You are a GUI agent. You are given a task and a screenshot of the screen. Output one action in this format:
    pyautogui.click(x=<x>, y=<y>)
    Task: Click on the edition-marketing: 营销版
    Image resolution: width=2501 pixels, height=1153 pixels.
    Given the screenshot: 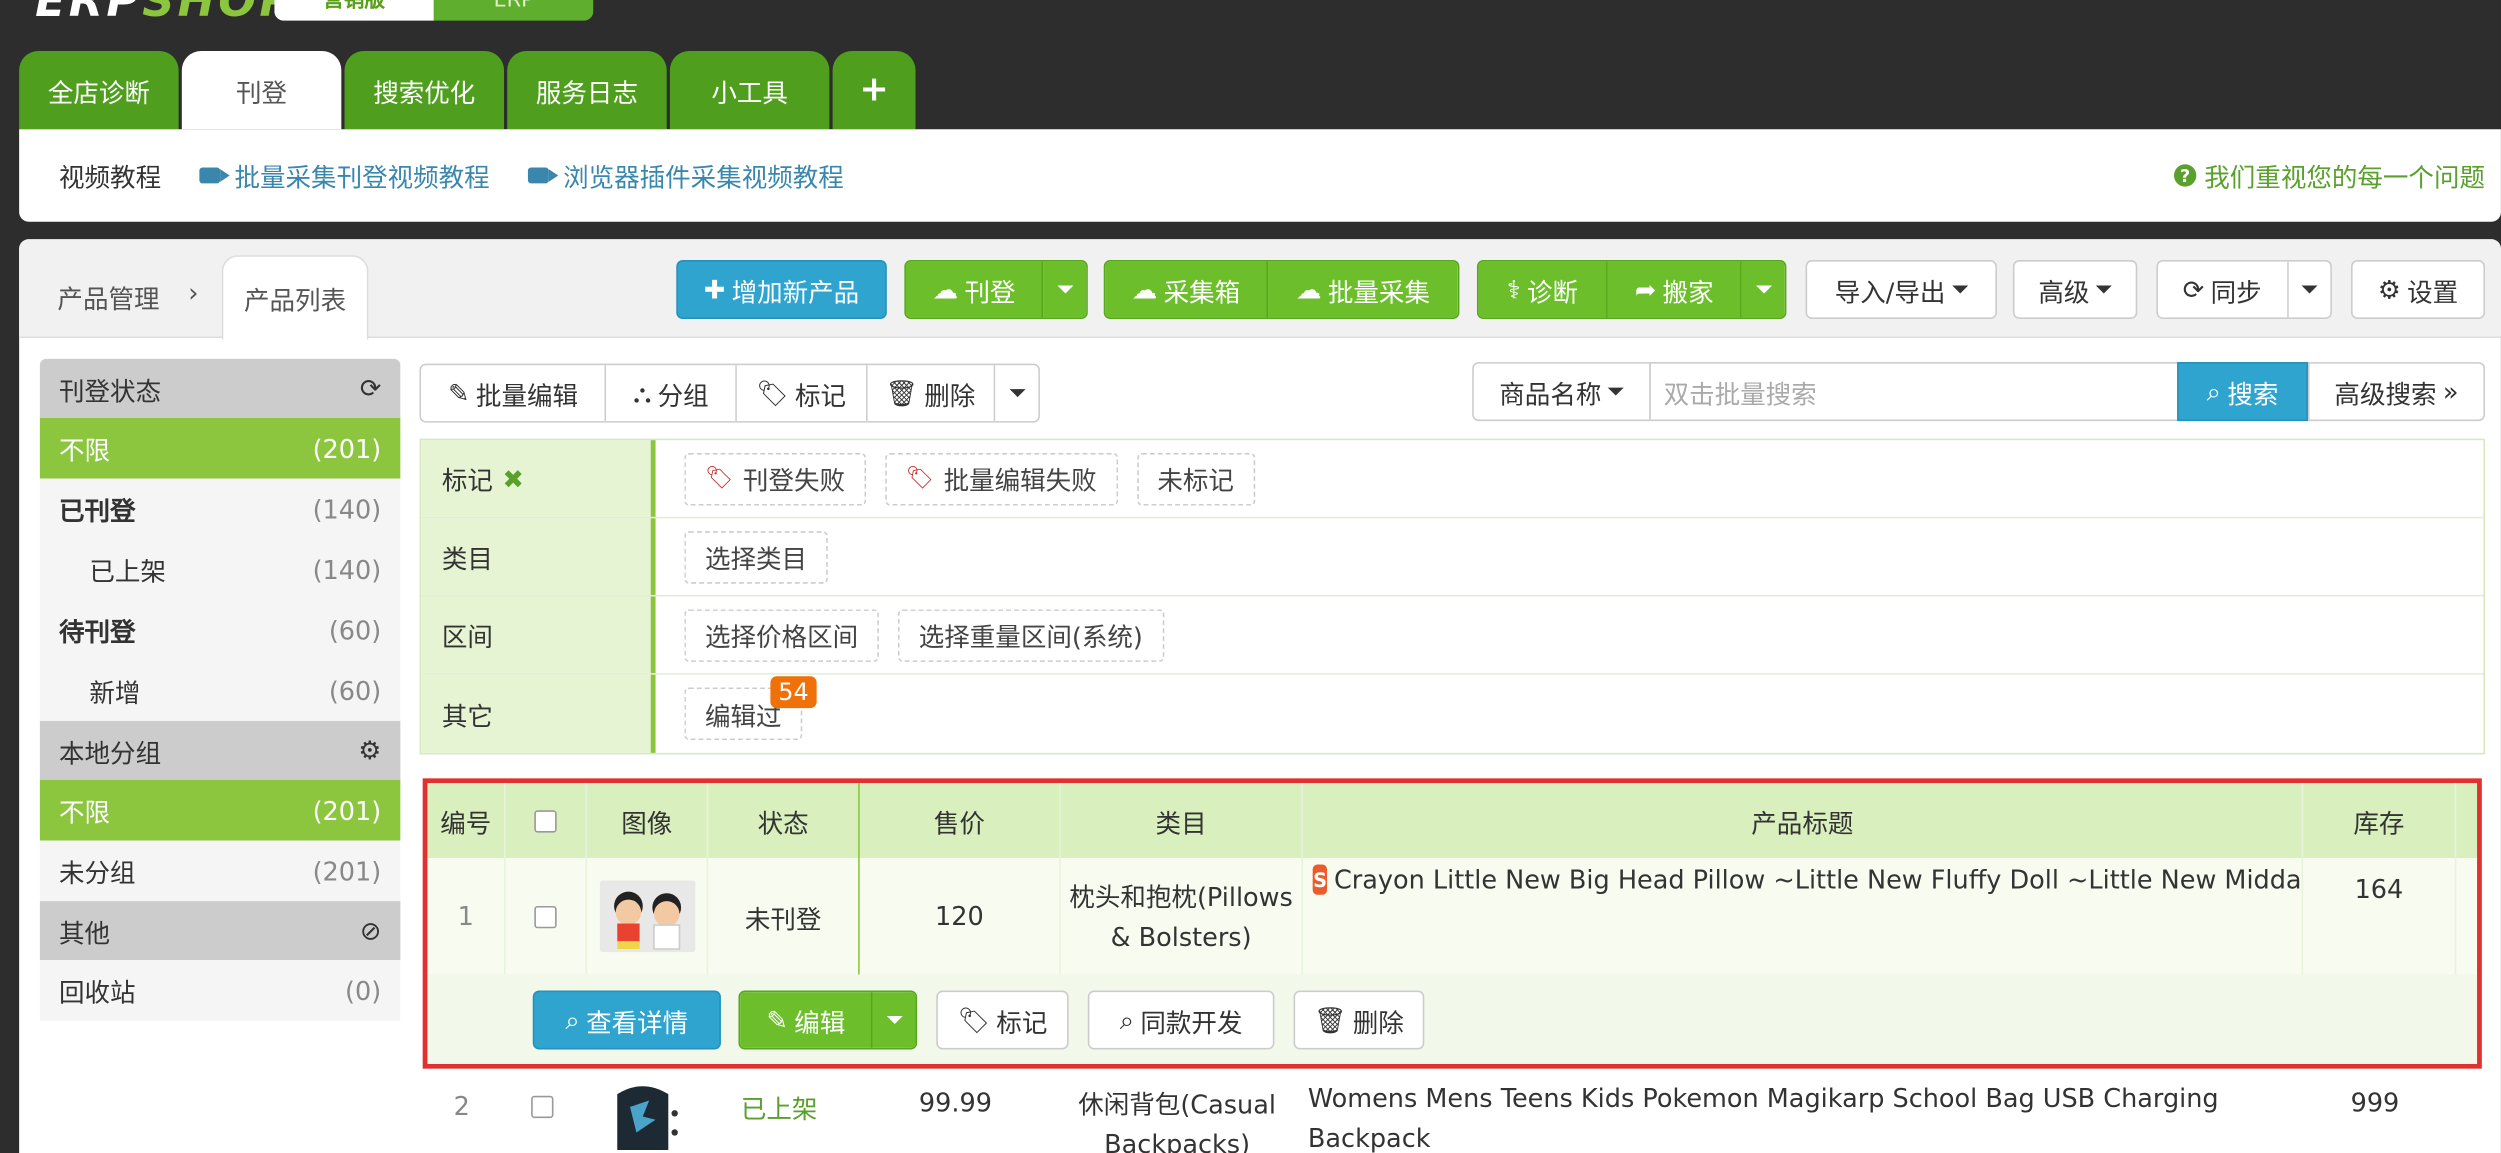 What is the action you would take?
    pyautogui.click(x=354, y=10)
    